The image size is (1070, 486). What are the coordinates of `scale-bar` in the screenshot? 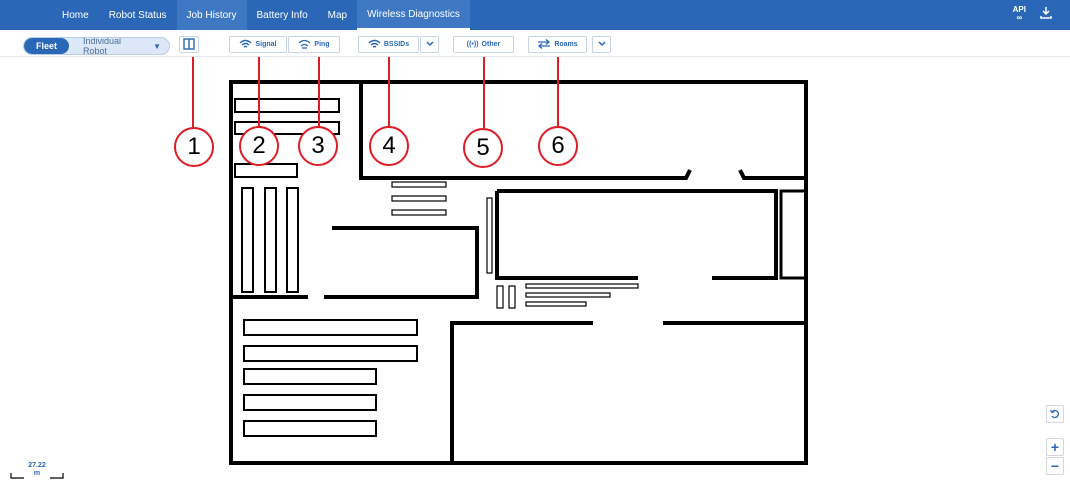 It's located at (37, 476).